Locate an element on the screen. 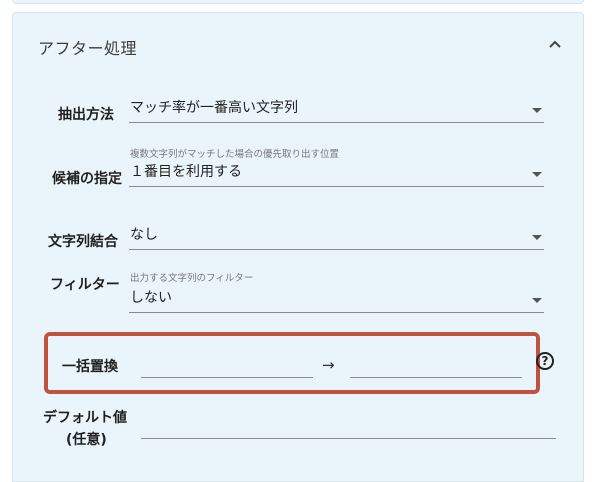 This screenshot has height=482, width=592. extraction-method-select: マッチ率が一番高い文字列 is located at coordinates (336, 109).